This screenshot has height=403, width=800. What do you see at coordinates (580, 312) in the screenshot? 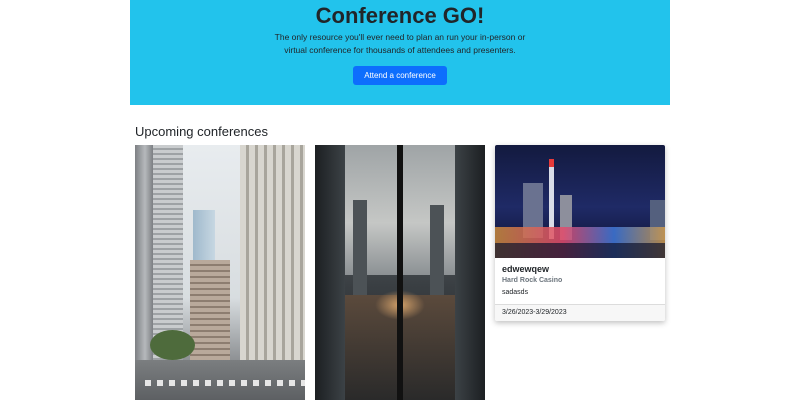
I see `conference-card-footer: 3/26/2023-3/29/2023` at bounding box center [580, 312].